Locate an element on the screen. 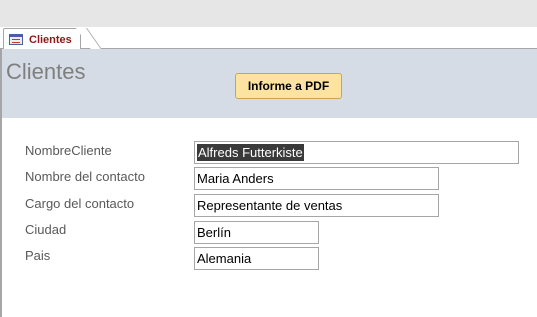 The image size is (537, 317). pais-field: Alemania is located at coordinates (256, 258).